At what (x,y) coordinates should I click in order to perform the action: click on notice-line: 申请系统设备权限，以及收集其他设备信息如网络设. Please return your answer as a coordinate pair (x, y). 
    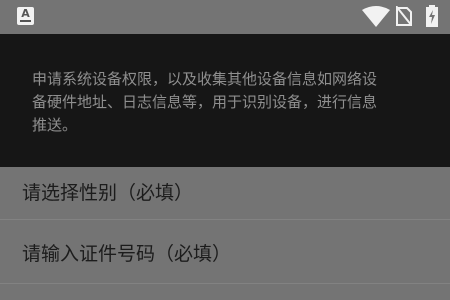
    Looking at the image, I should click on (205, 79).